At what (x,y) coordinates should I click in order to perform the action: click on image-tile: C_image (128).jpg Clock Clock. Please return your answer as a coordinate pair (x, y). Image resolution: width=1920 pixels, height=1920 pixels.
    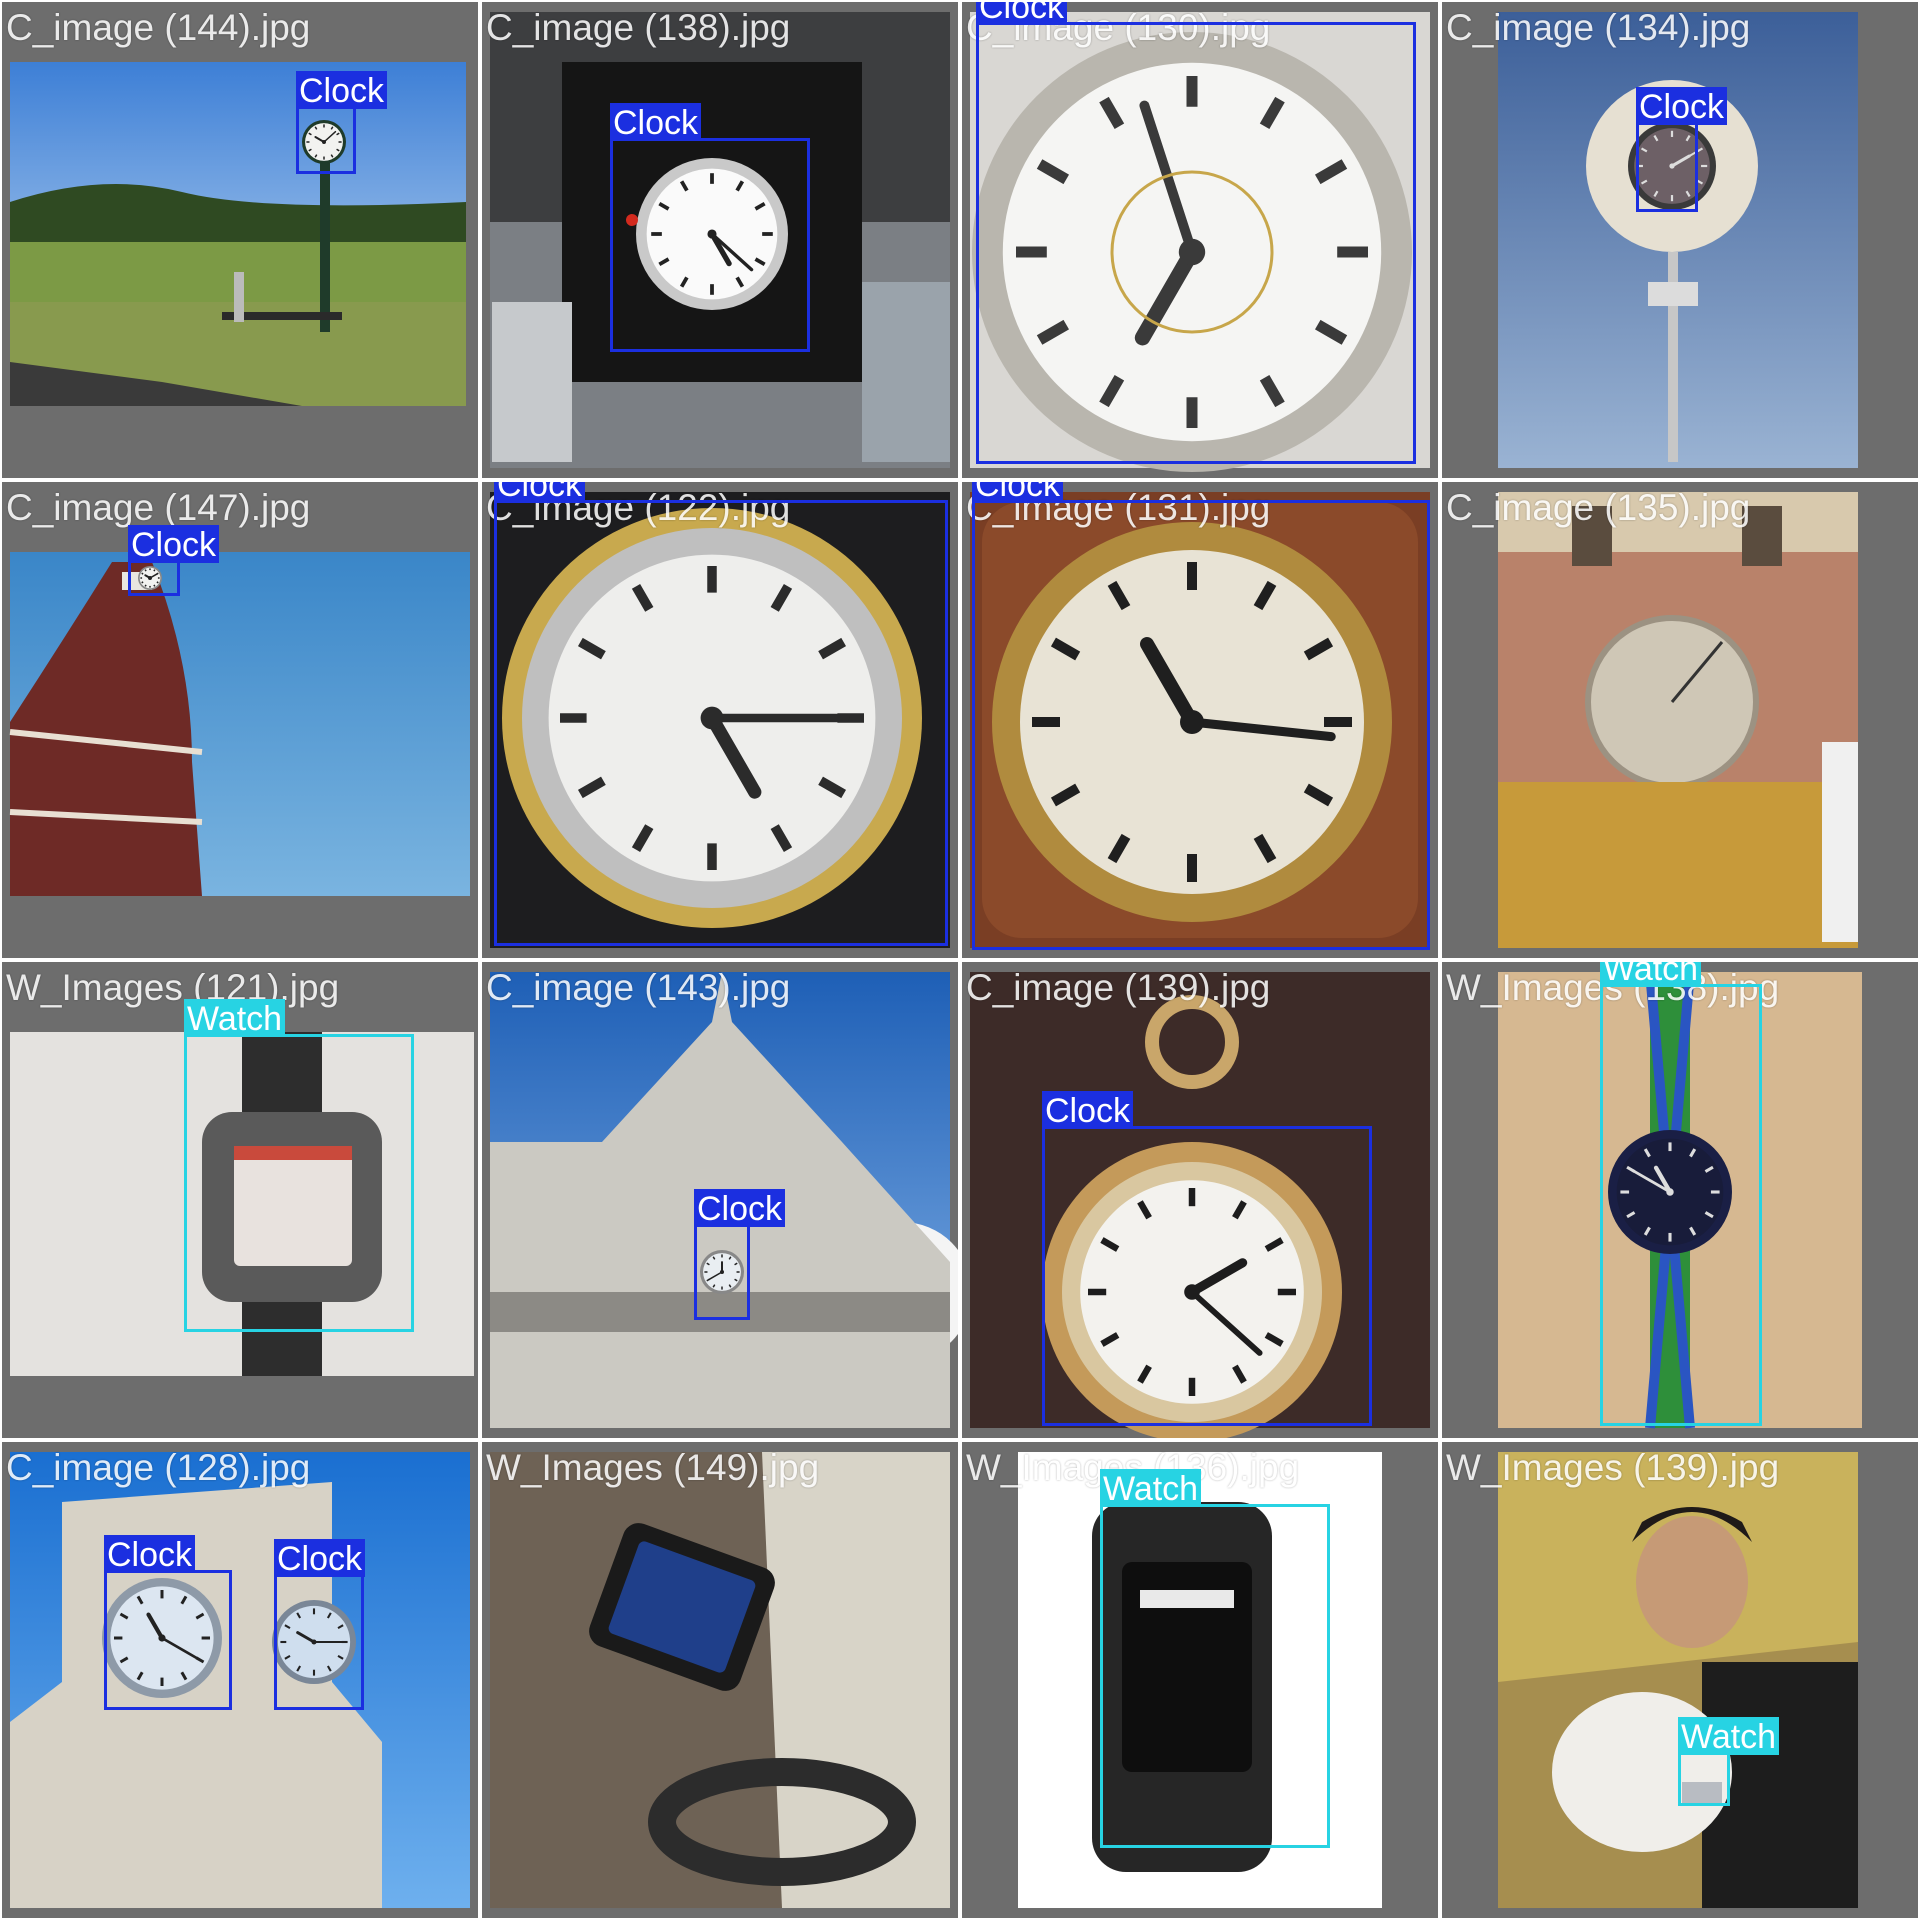
    Looking at the image, I should click on (240, 1680).